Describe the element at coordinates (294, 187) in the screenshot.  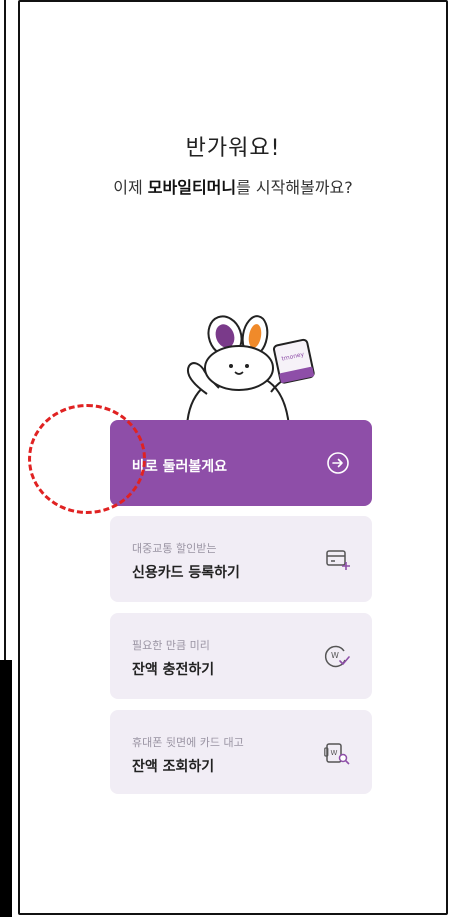
I see `greeting-subtitle-suffix: 를 시작해볼까요?` at that location.